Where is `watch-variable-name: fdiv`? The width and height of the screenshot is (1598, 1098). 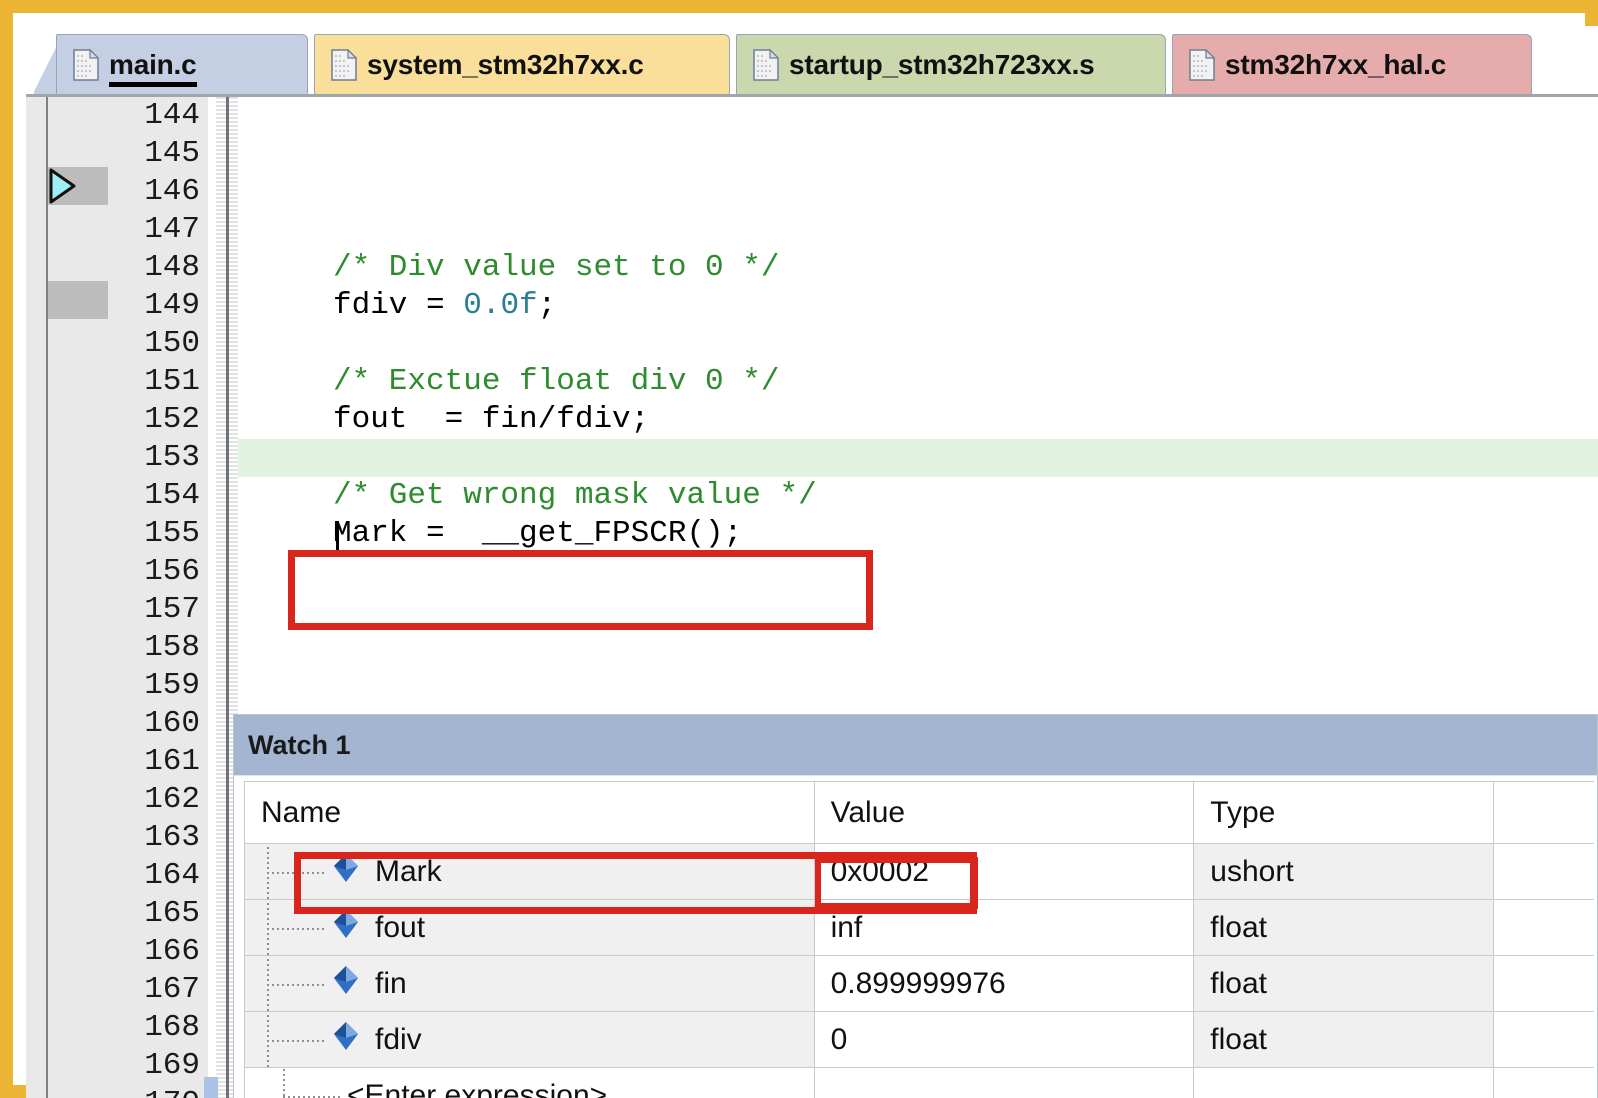 watch-variable-name: fdiv is located at coordinates (398, 1039).